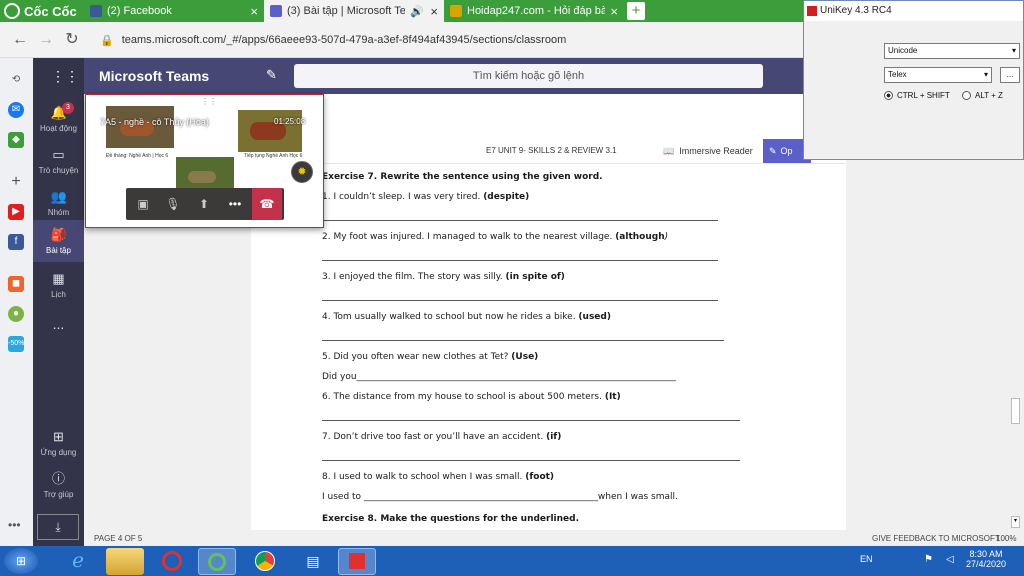 The width and height of the screenshot is (1024, 576). I want to click on radio-unchecked-icon, so click(966, 95).